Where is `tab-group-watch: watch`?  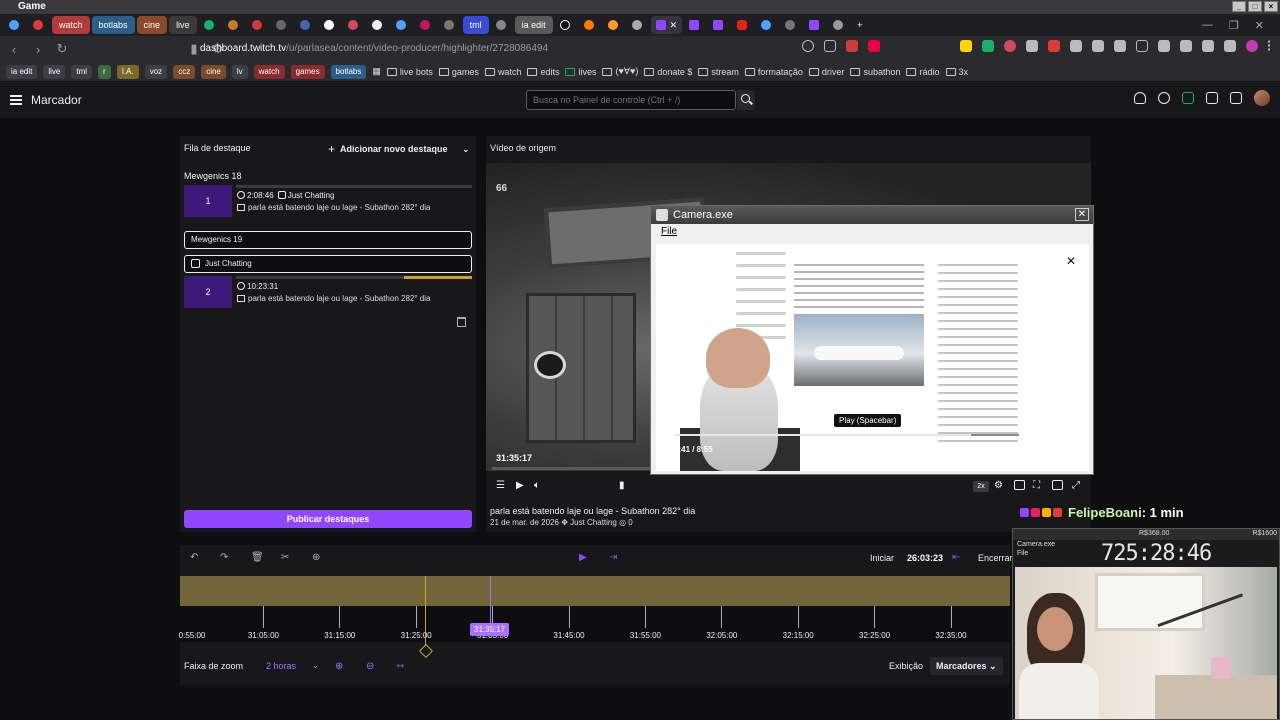 tab-group-watch: watch is located at coordinates (71, 25).